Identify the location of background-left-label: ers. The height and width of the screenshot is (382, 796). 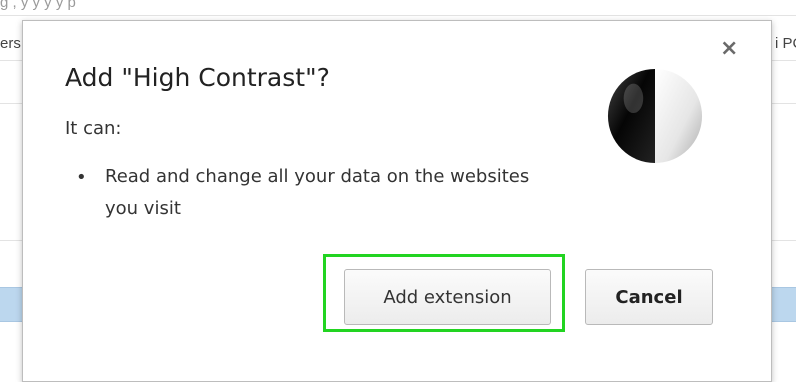
(10, 43).